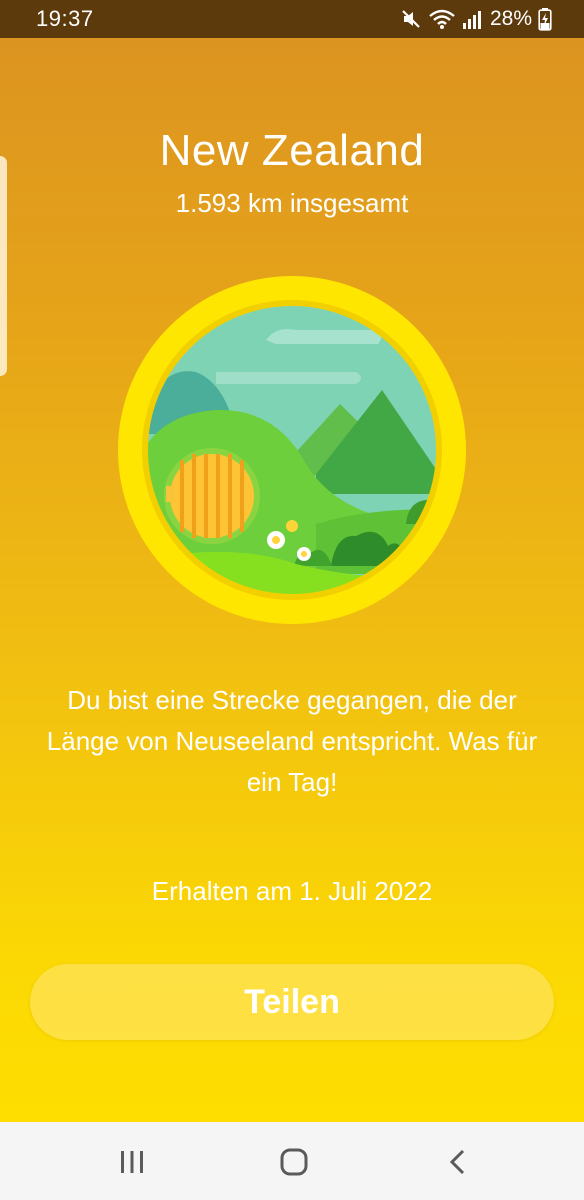 The height and width of the screenshot is (1200, 584). Describe the element at coordinates (472, 19) in the screenshot. I see `signal-icon` at that location.